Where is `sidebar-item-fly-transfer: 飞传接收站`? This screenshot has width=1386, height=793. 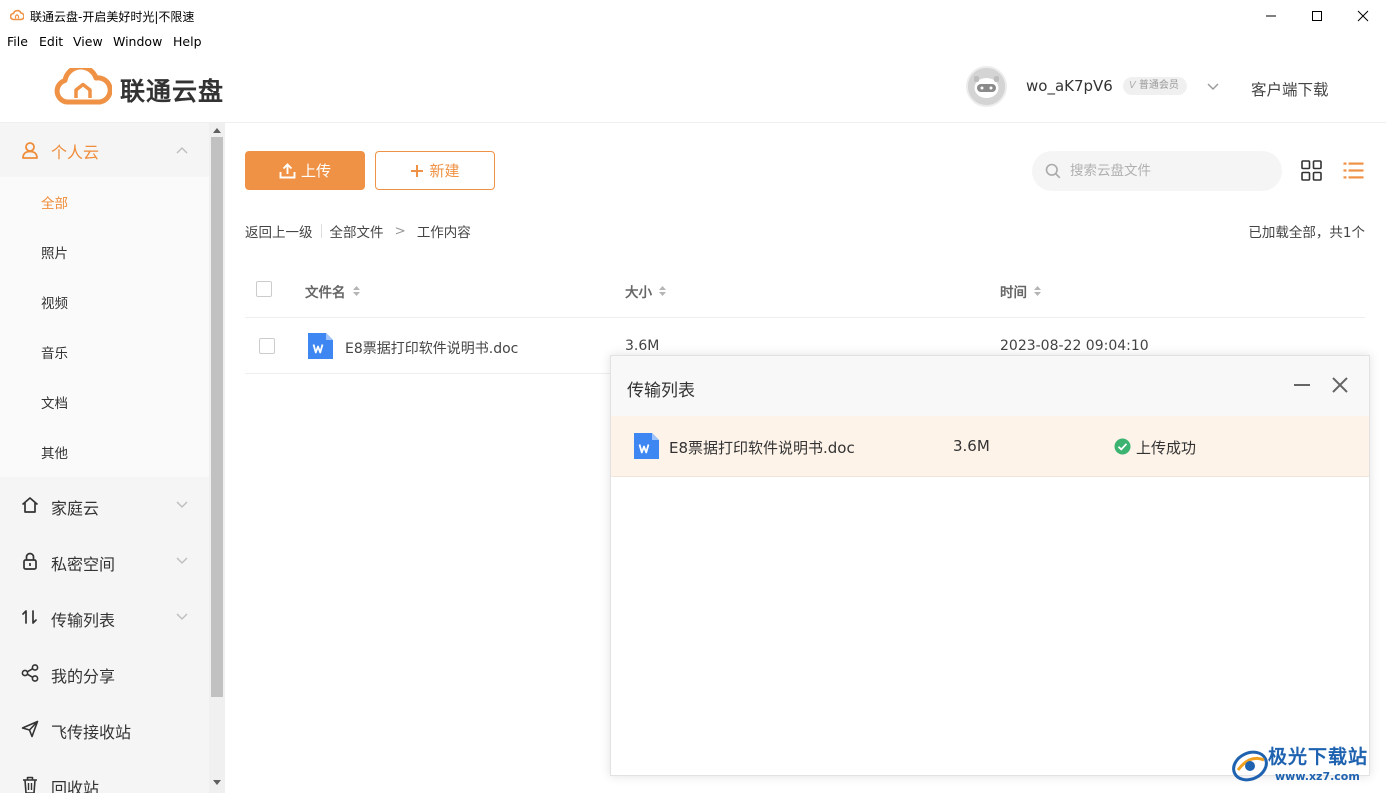
sidebar-item-fly-transfer: 飞传接收站 is located at coordinates (104, 730).